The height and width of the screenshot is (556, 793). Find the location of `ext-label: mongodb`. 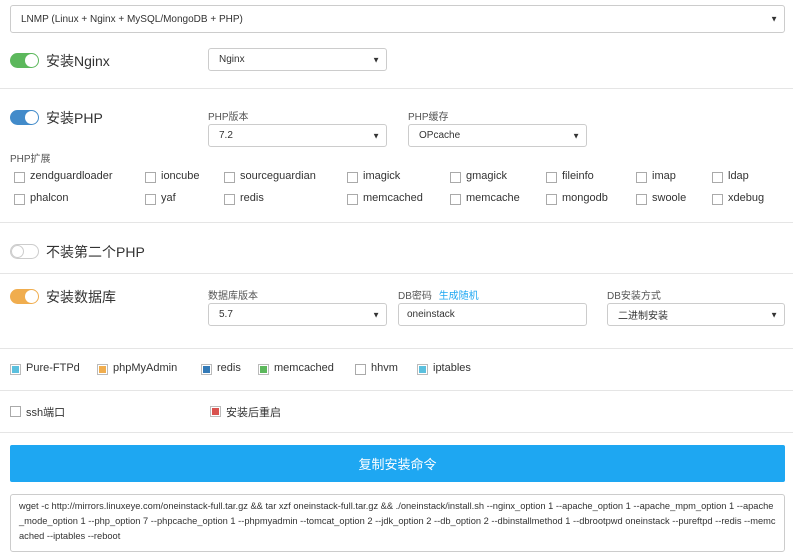

ext-label: mongodb is located at coordinates (585, 198).